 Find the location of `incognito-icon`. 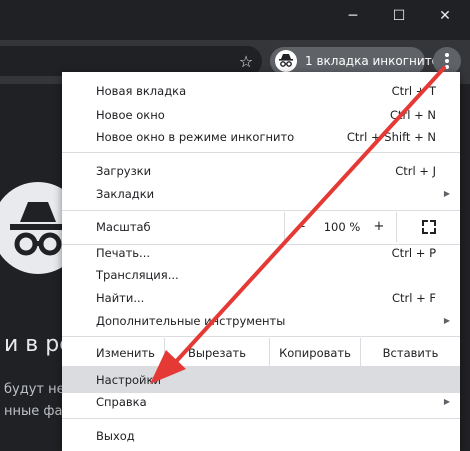

incognito-icon is located at coordinates (286, 61).